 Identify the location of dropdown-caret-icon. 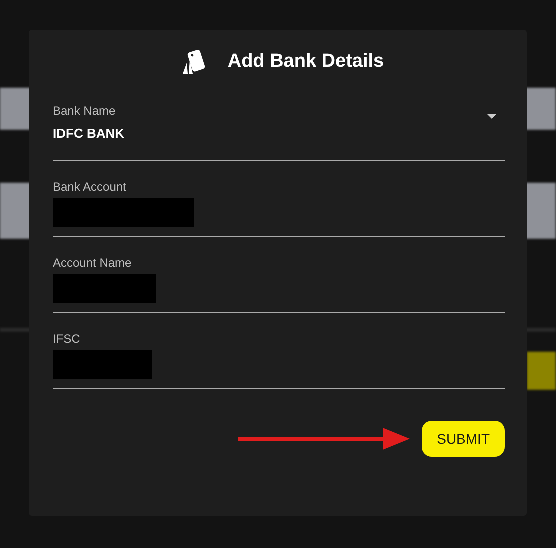
(492, 117).